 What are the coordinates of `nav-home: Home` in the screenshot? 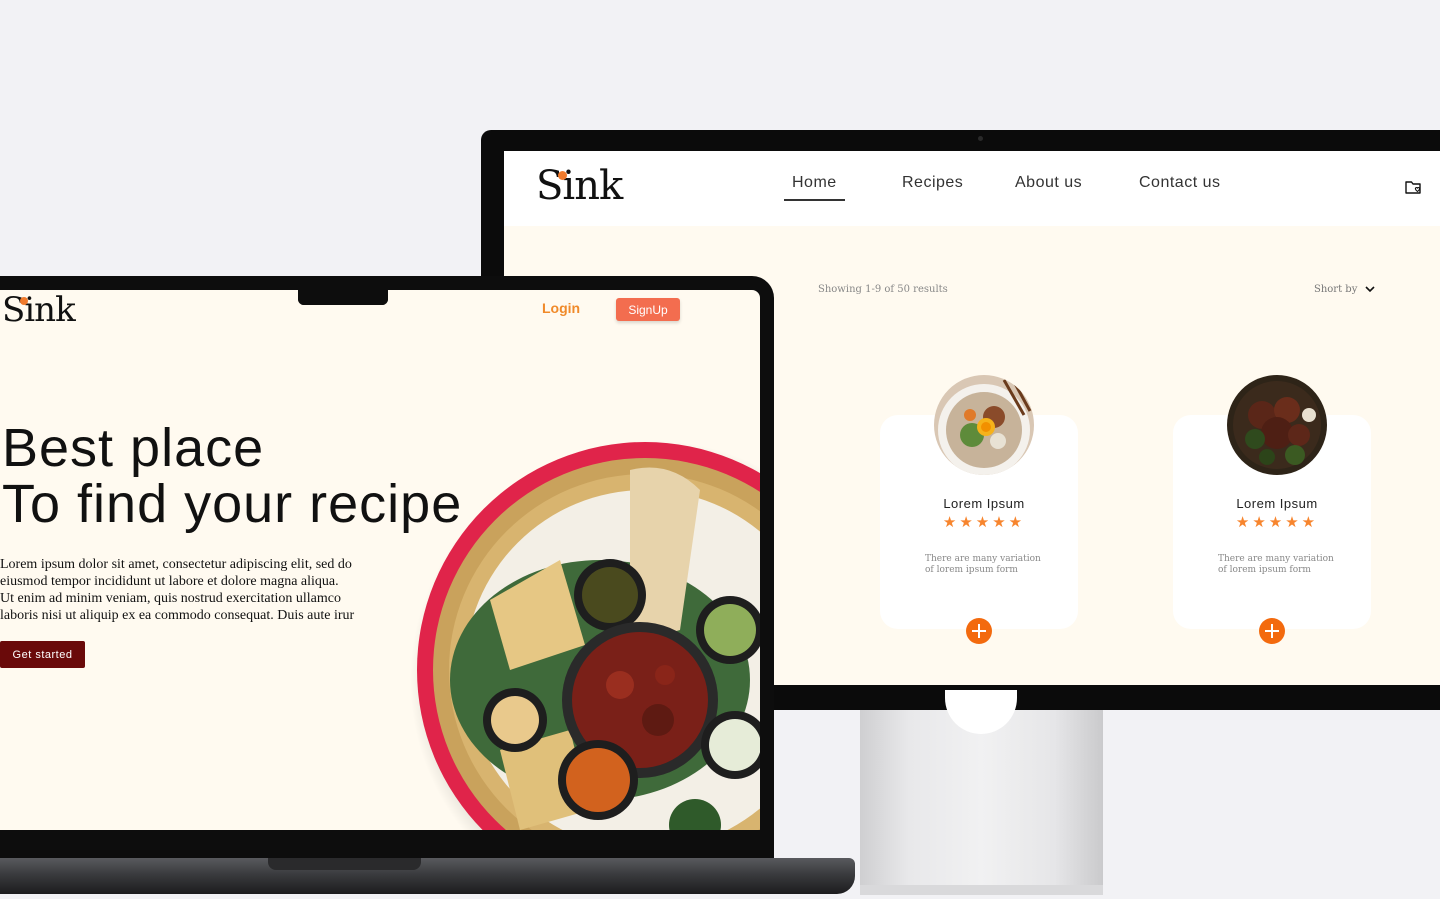 It's located at (814, 187).